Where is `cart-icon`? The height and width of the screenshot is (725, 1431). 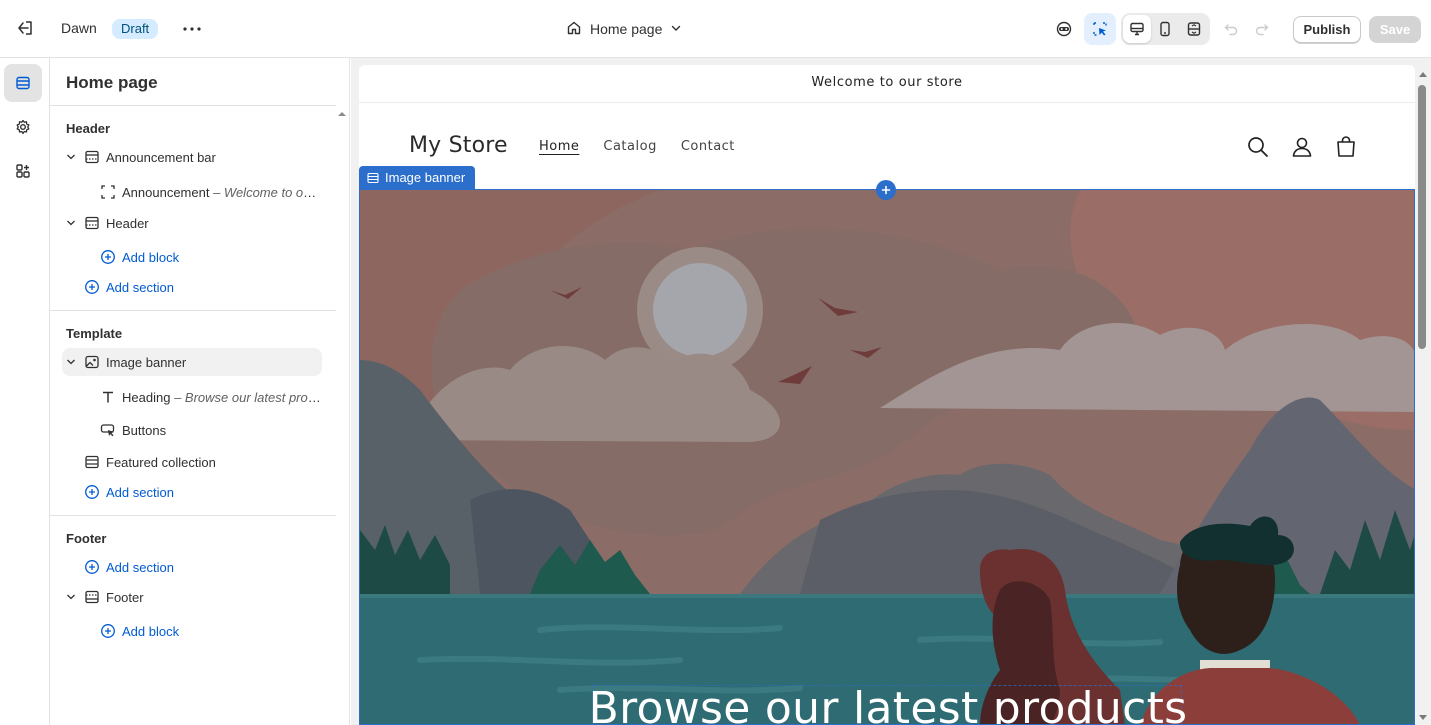 cart-icon is located at coordinates (1346, 147).